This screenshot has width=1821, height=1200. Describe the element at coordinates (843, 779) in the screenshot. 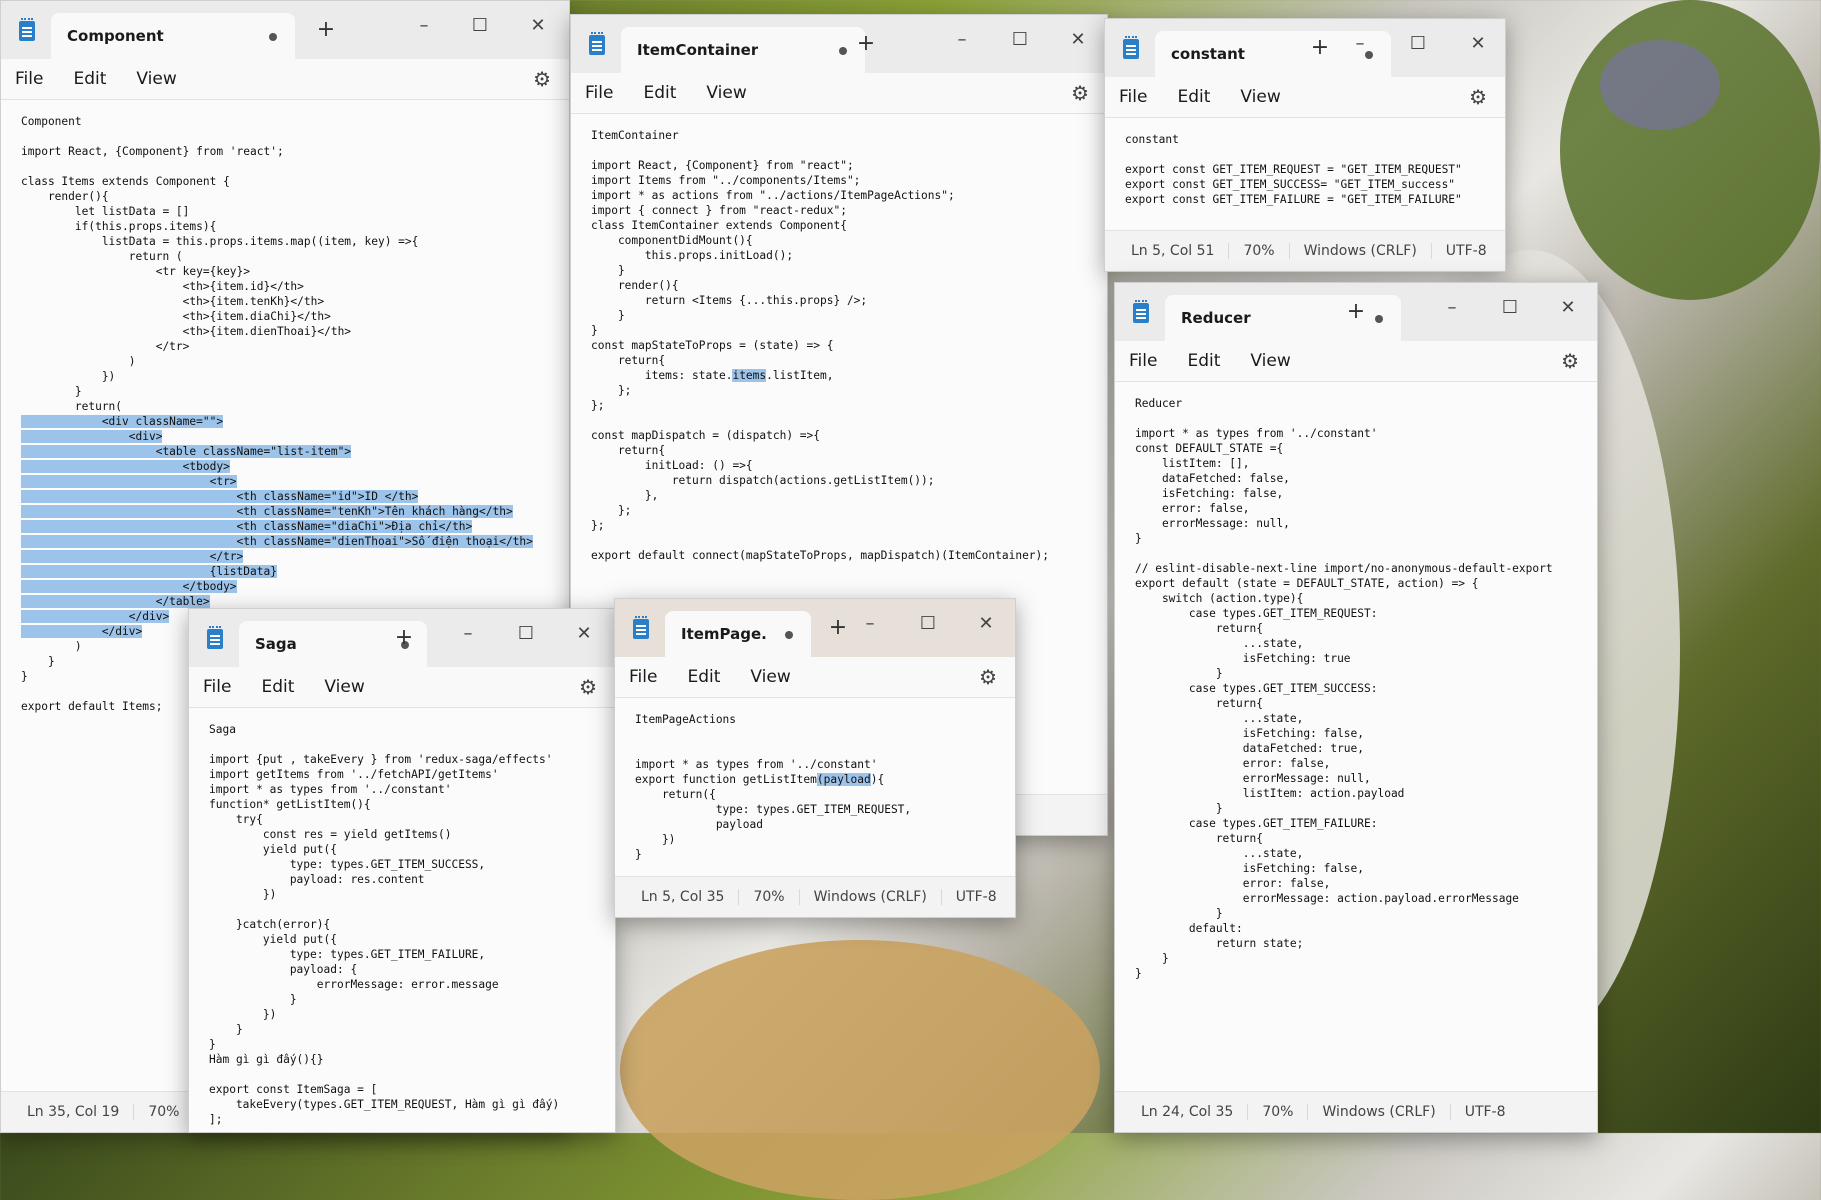

I see `selected-text: (payload` at that location.